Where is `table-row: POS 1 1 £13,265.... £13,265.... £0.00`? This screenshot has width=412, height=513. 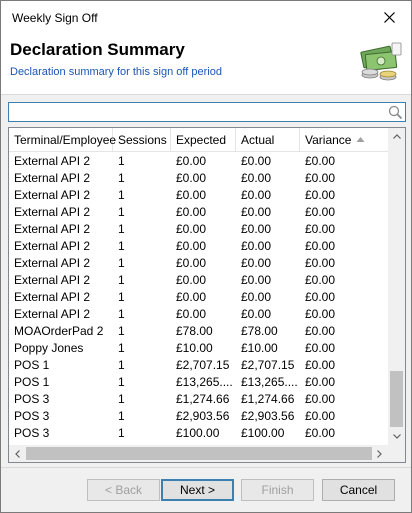
table-row: POS 1 1 £13,265.... £13,265.... £0.00 is located at coordinates (199, 382).